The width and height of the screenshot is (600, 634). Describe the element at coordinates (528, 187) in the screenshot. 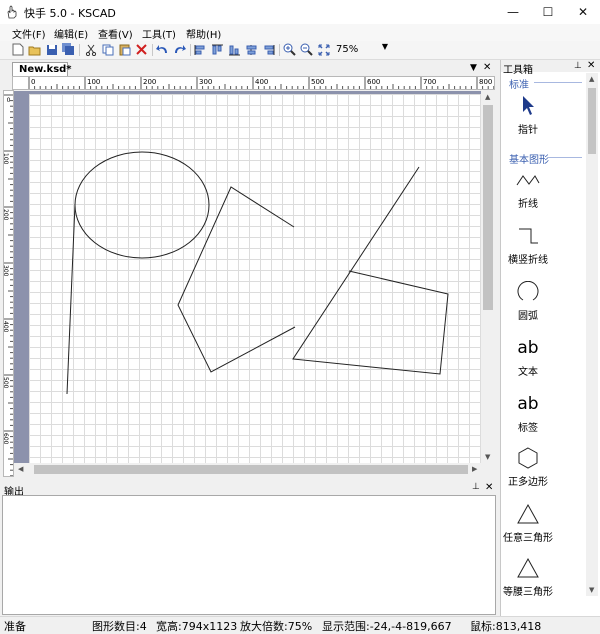

I see `tool-polyline: 折线` at that location.